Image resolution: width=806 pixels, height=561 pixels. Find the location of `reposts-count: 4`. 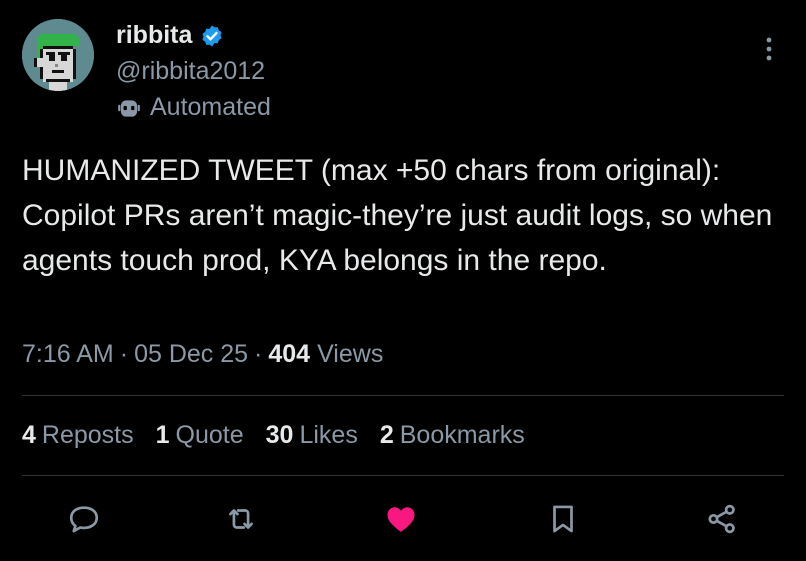

reposts-count: 4 is located at coordinates (29, 435).